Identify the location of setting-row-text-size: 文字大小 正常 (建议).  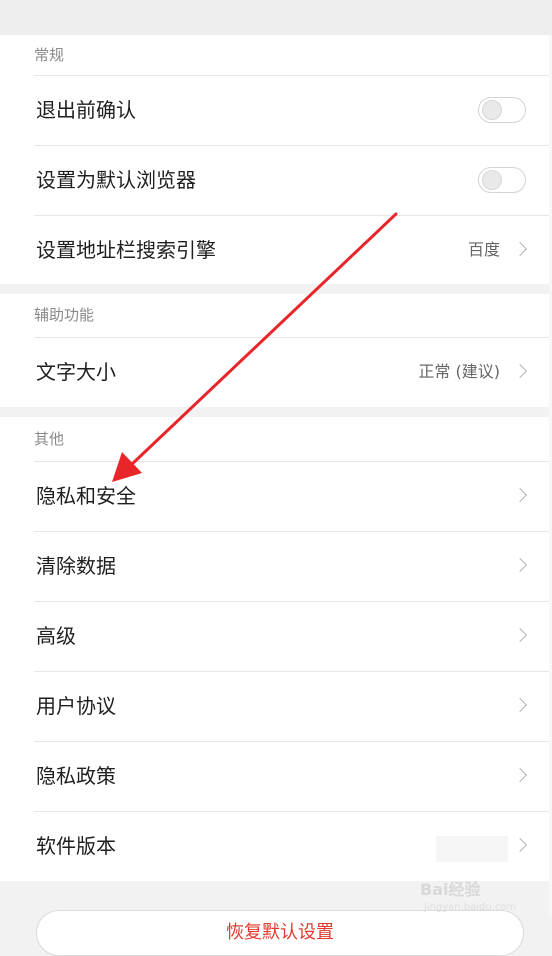
(276, 372).